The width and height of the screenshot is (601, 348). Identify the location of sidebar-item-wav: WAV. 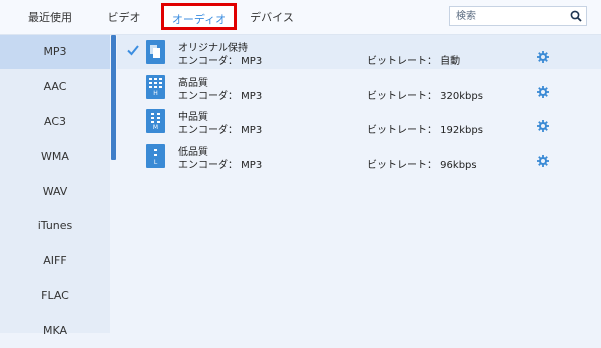
(55, 192).